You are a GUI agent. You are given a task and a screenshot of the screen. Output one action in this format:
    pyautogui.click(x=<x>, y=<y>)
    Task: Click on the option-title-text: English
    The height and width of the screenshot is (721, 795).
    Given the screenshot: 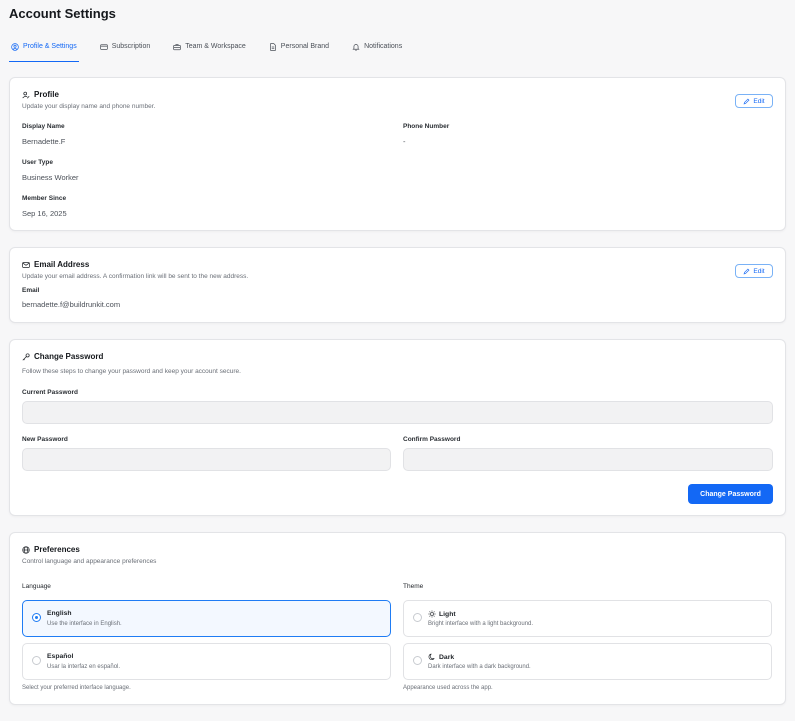 What is the action you would take?
    pyautogui.click(x=59, y=613)
    